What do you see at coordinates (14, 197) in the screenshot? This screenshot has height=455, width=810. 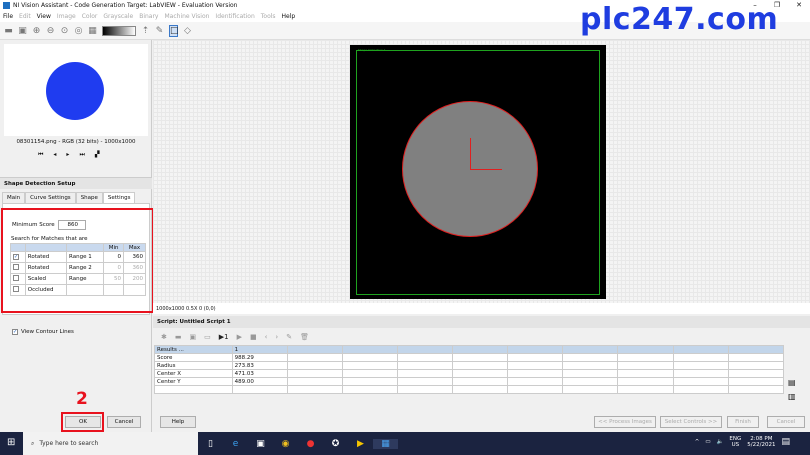 I see `tab-main: Main` at bounding box center [14, 197].